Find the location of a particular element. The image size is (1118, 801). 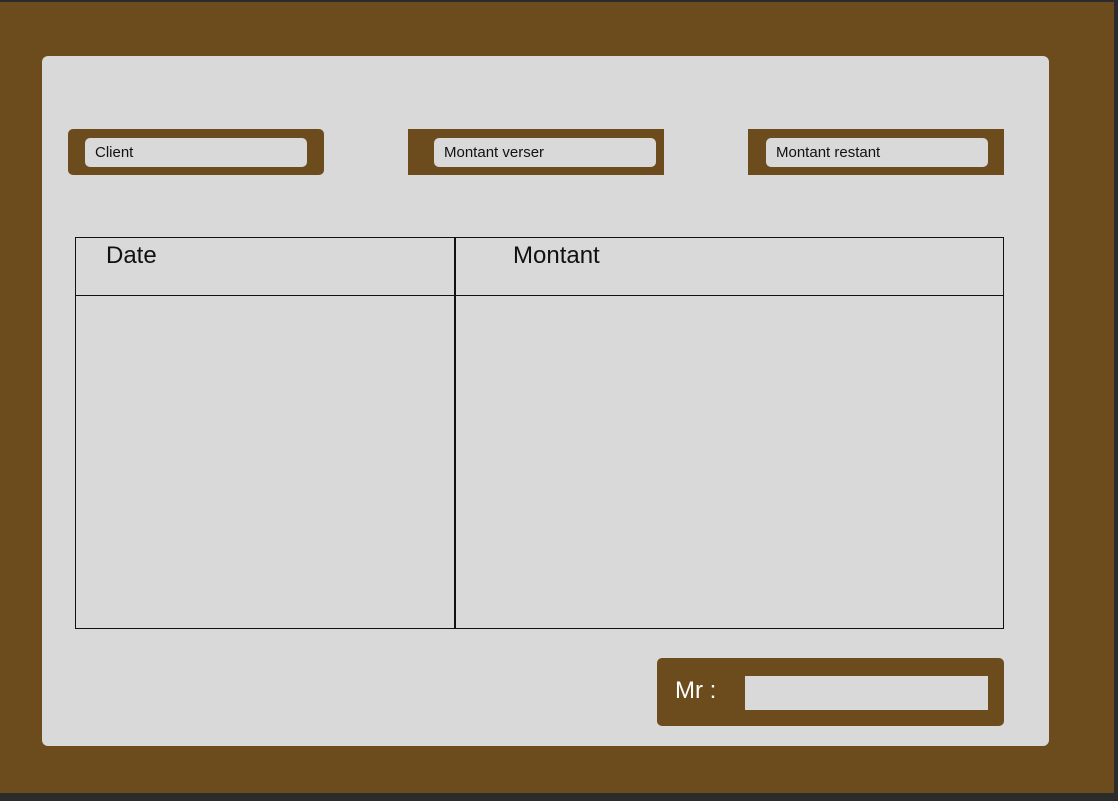

client-field: Client is located at coordinates (196, 152).